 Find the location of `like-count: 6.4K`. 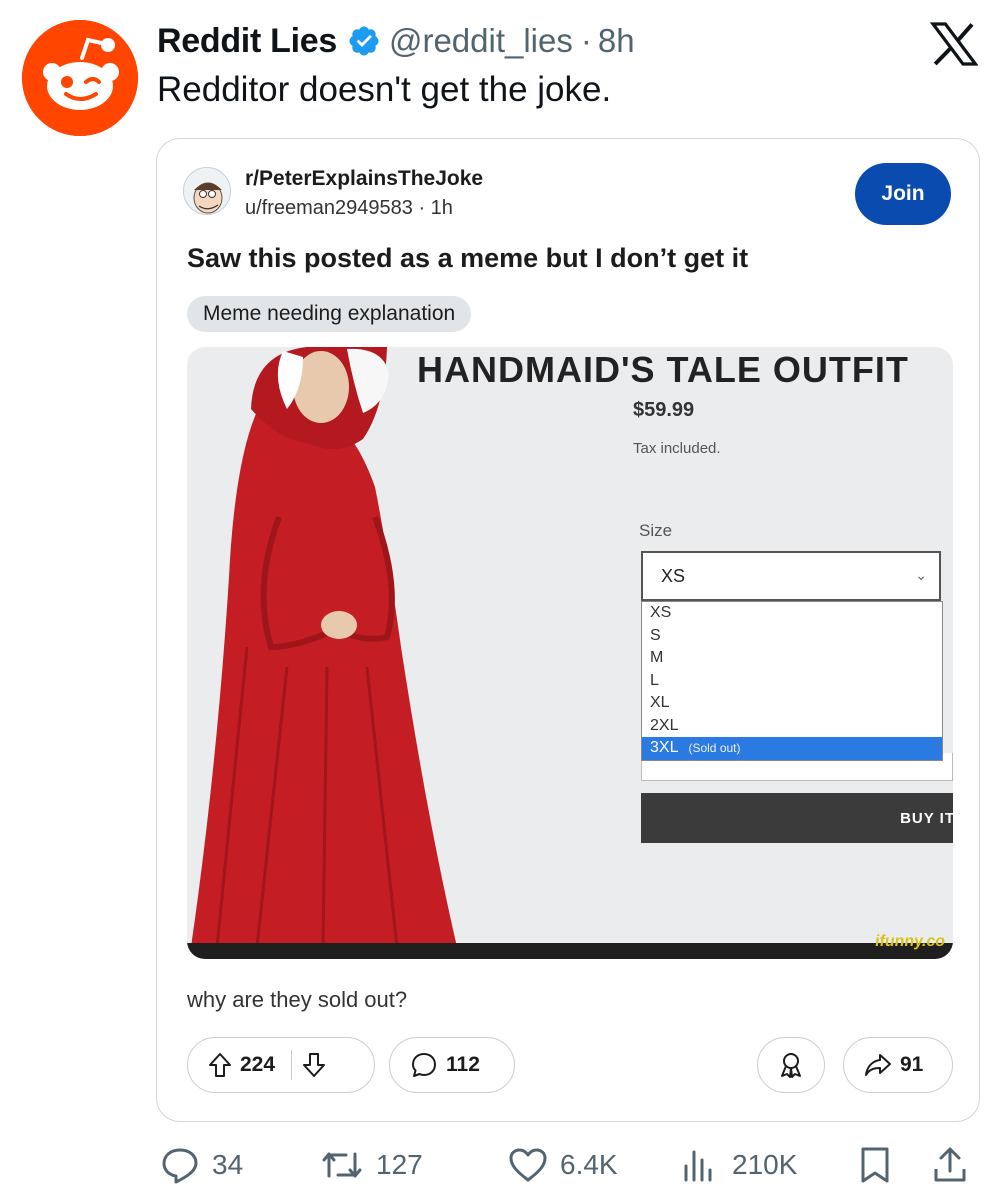

like-count: 6.4K is located at coordinates (589, 1164).